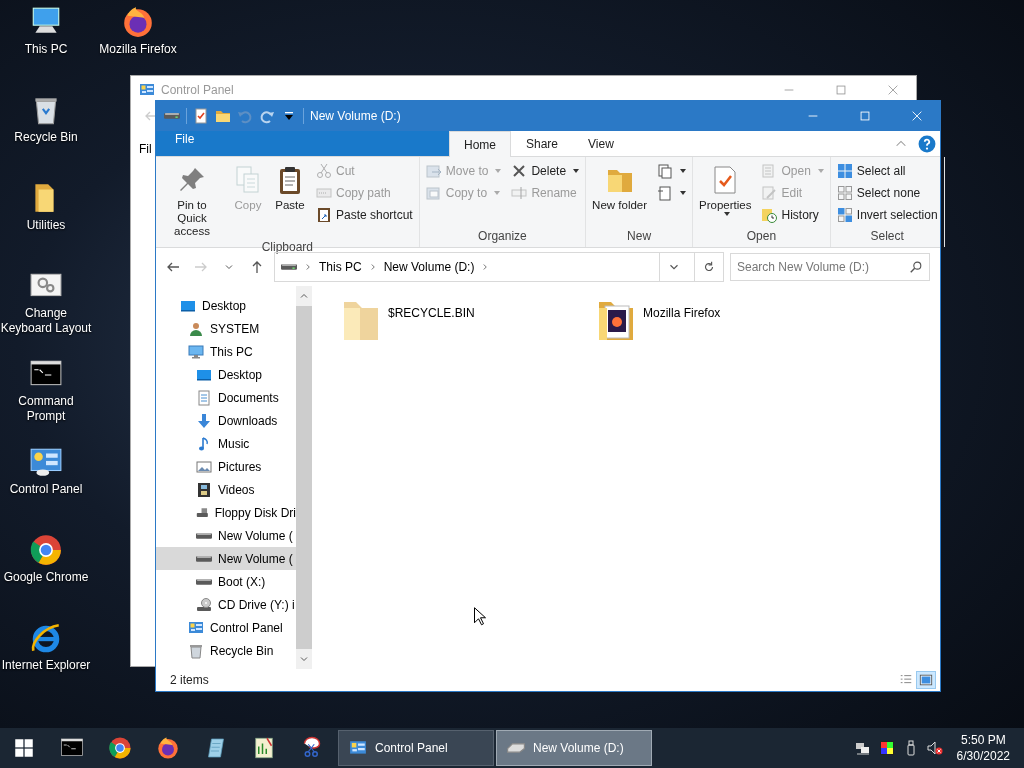  What do you see at coordinates (198, 90) in the screenshot?
I see `window-title: Control Panel` at bounding box center [198, 90].